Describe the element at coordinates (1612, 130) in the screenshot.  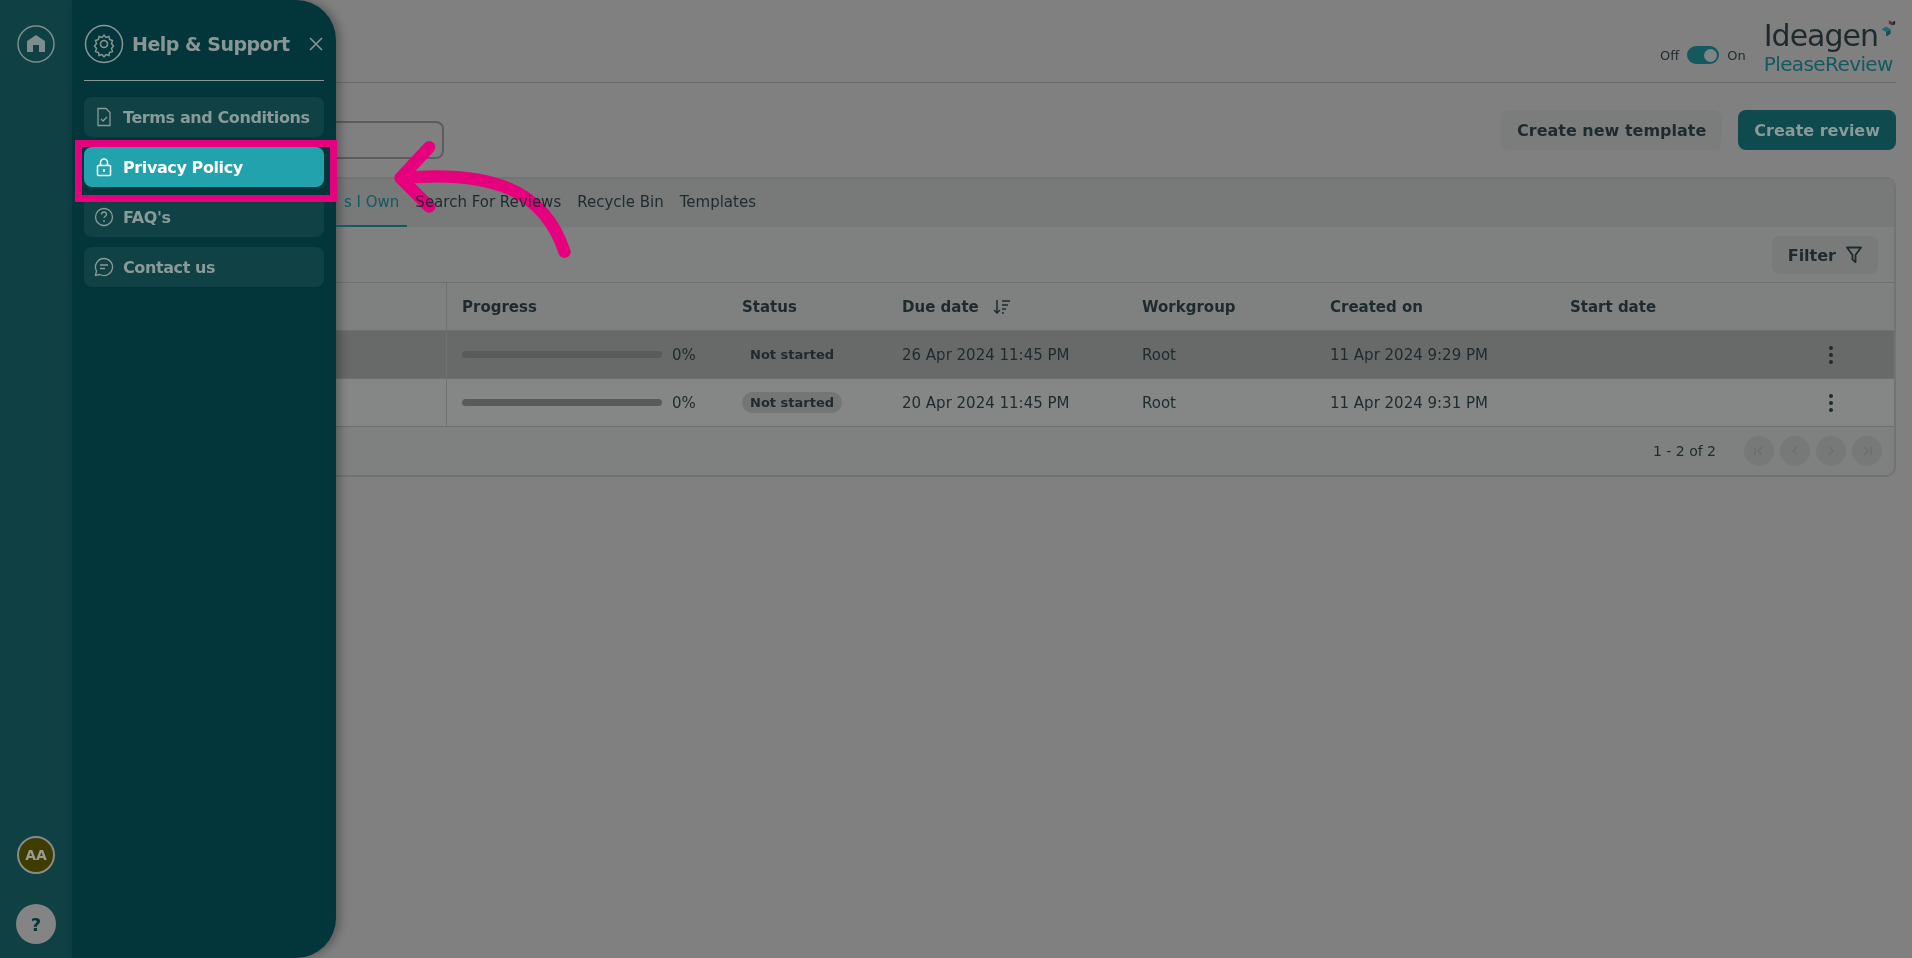
I see `action-button: Create new template` at that location.